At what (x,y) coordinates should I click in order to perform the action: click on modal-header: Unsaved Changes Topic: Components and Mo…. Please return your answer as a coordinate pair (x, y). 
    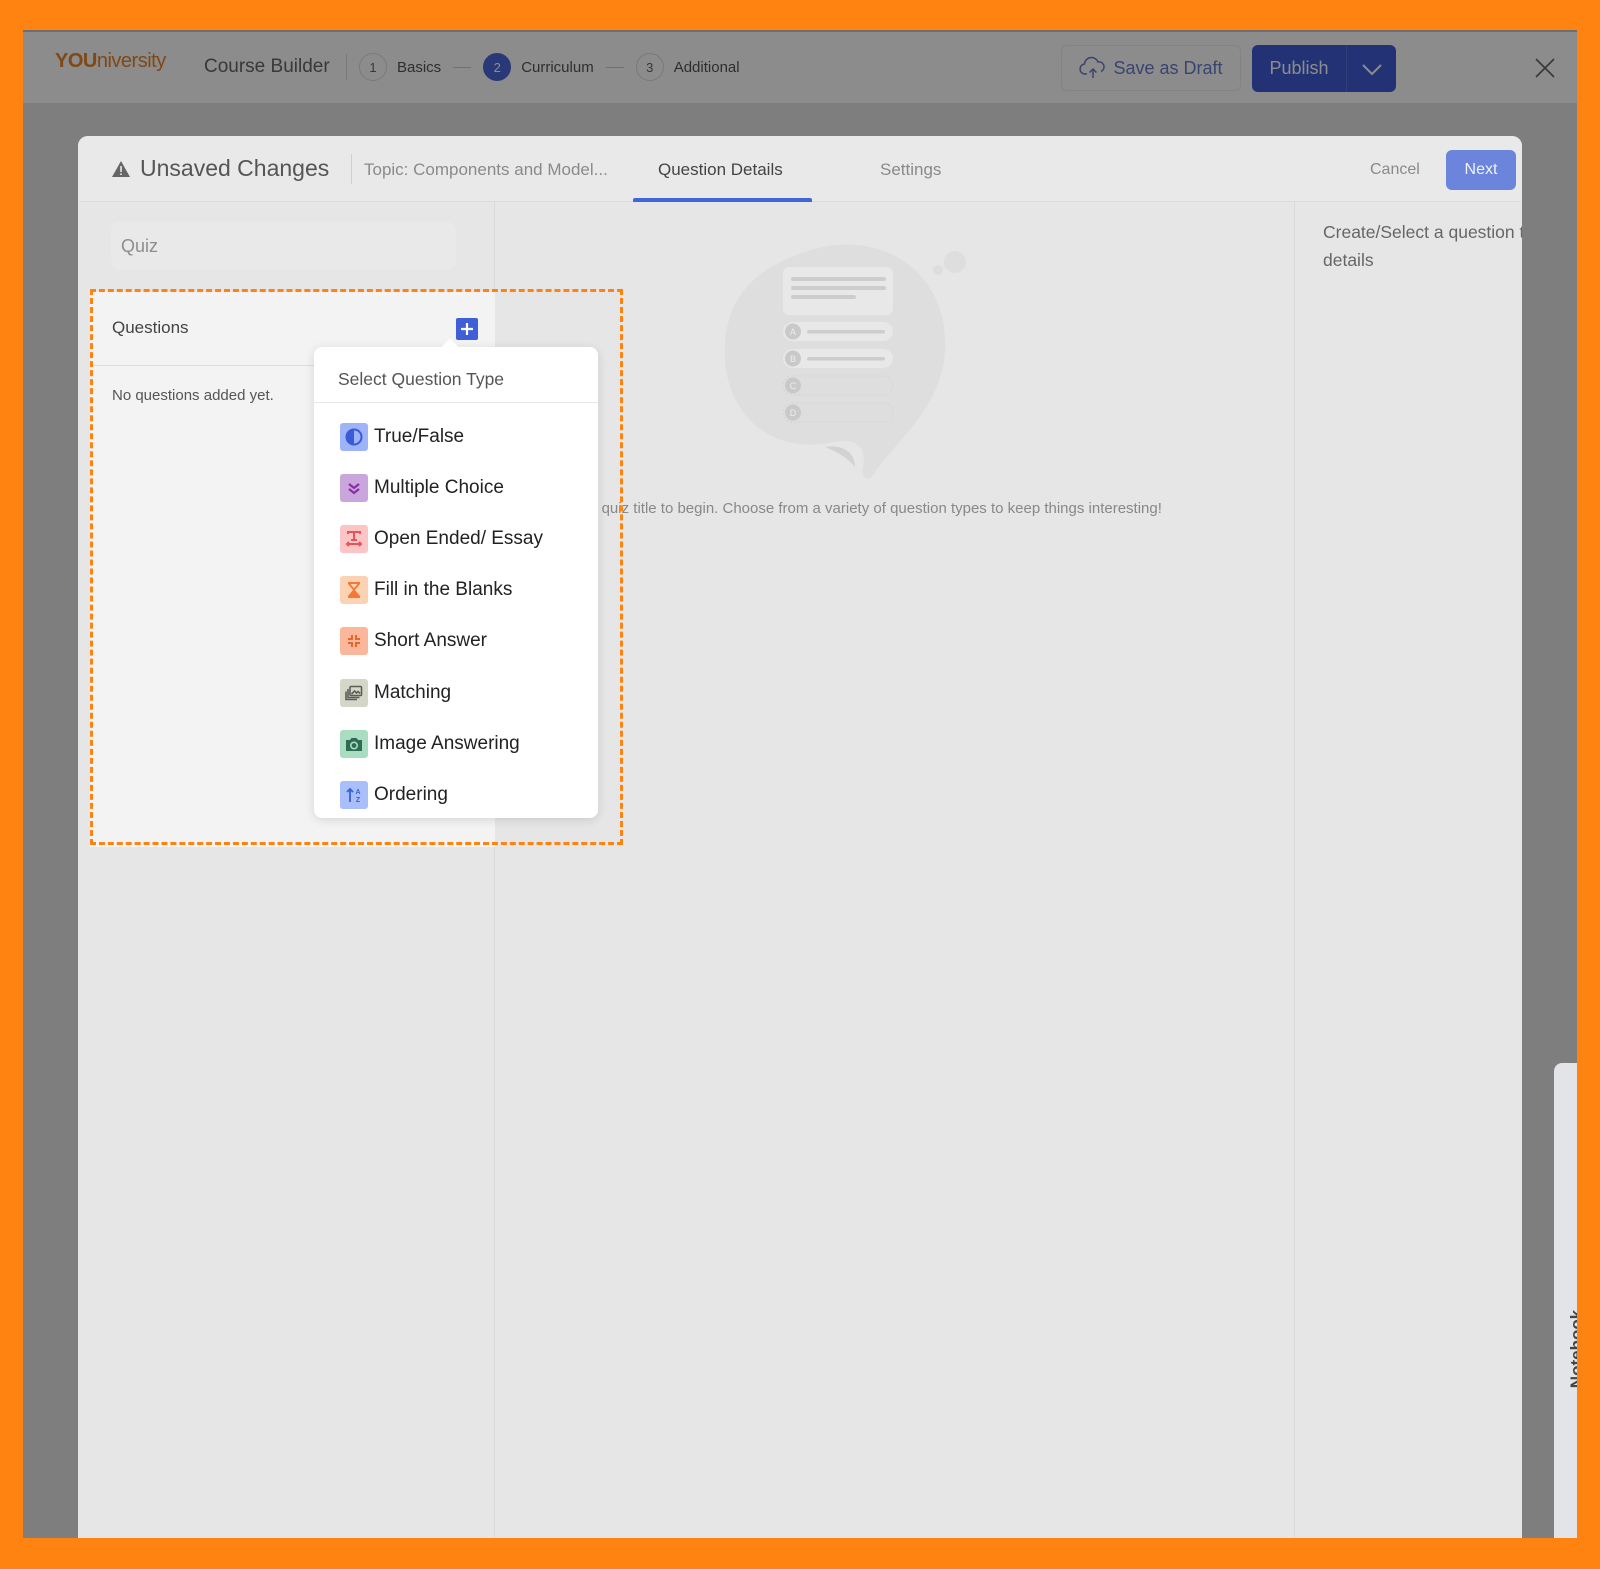
    Looking at the image, I should click on (800, 169).